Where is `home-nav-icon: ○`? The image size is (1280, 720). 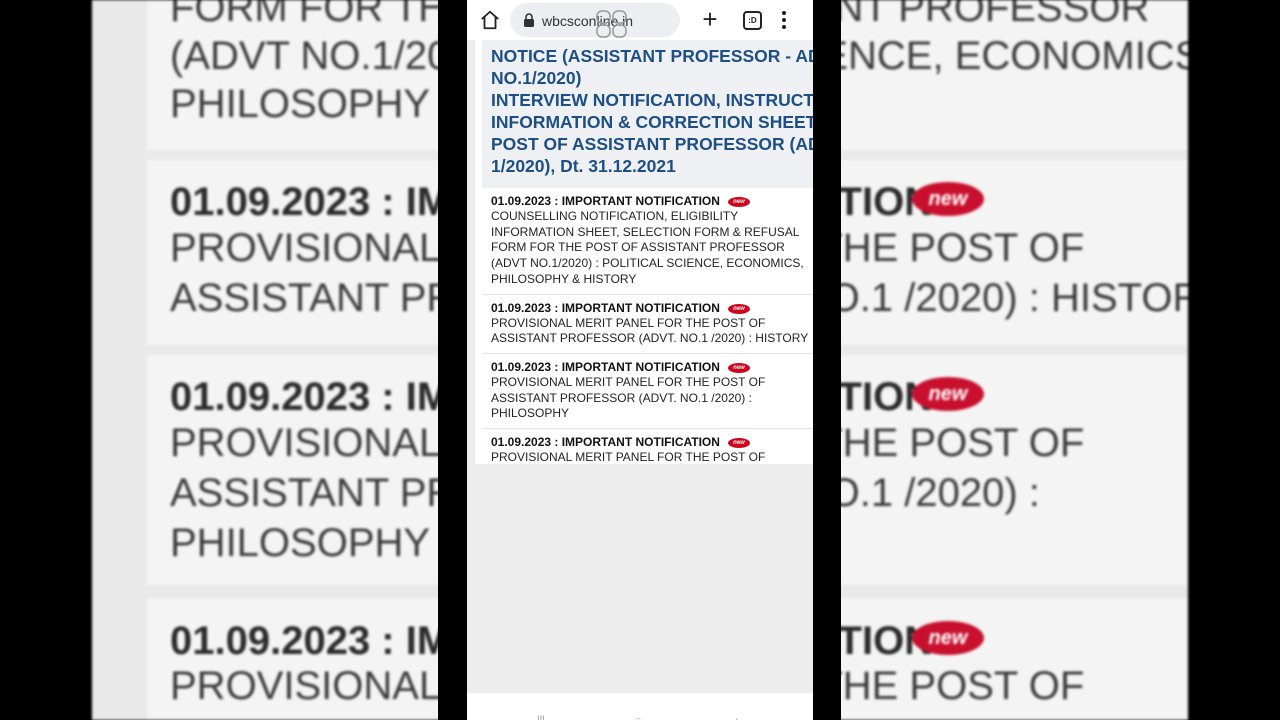
home-nav-icon: ○ is located at coordinates (638, 717).